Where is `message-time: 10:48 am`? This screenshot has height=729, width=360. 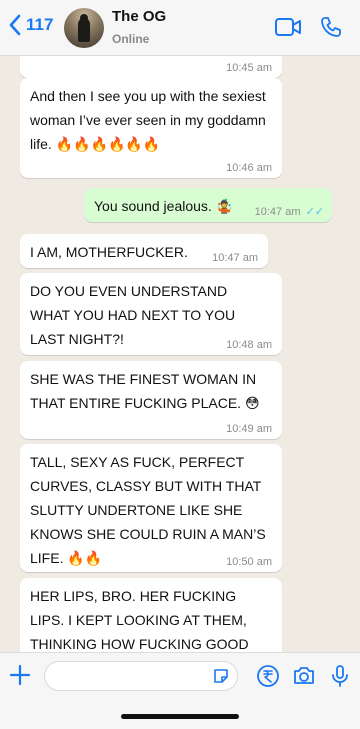
message-time: 10:48 am is located at coordinates (249, 345).